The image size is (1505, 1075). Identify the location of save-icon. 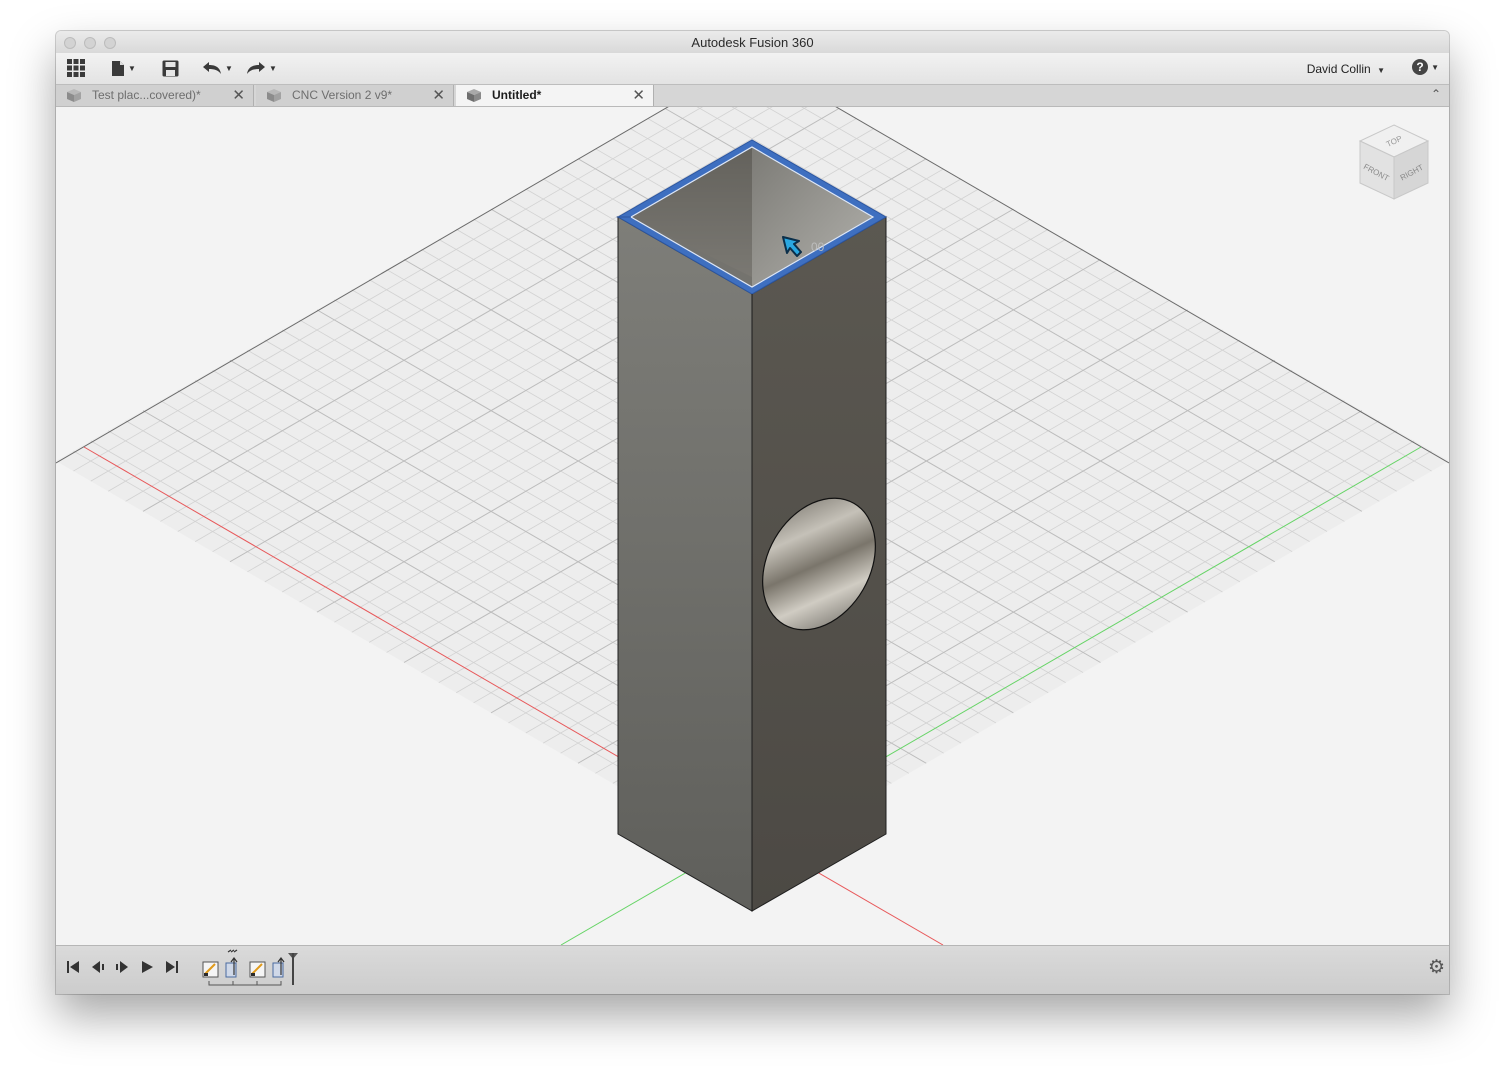
(170, 68).